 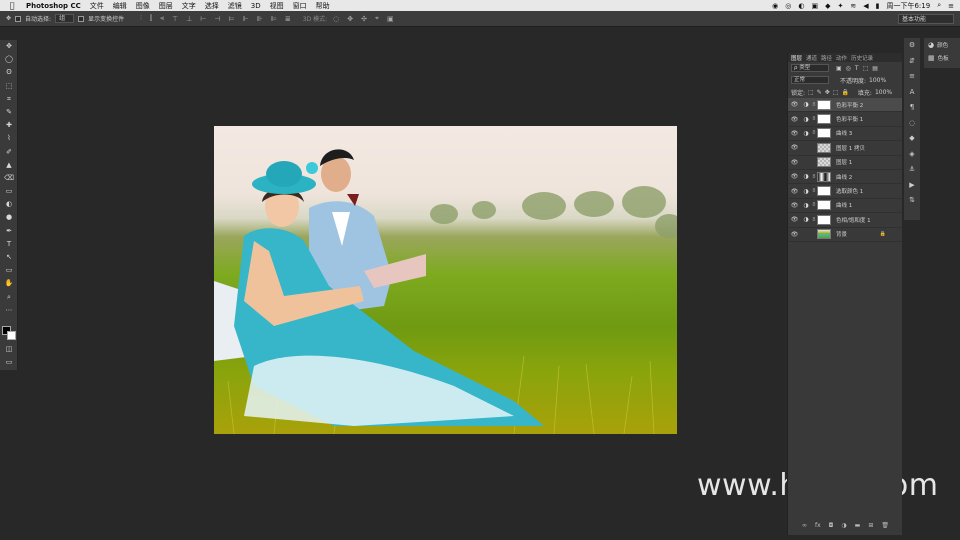 I want to click on notification-icon: ≡, so click(x=951, y=6).